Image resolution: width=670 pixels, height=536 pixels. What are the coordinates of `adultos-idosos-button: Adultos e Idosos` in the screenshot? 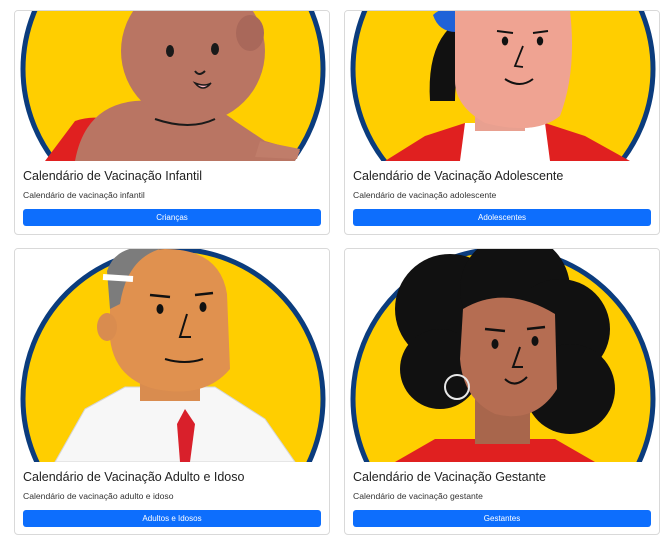 It's located at (172, 518).